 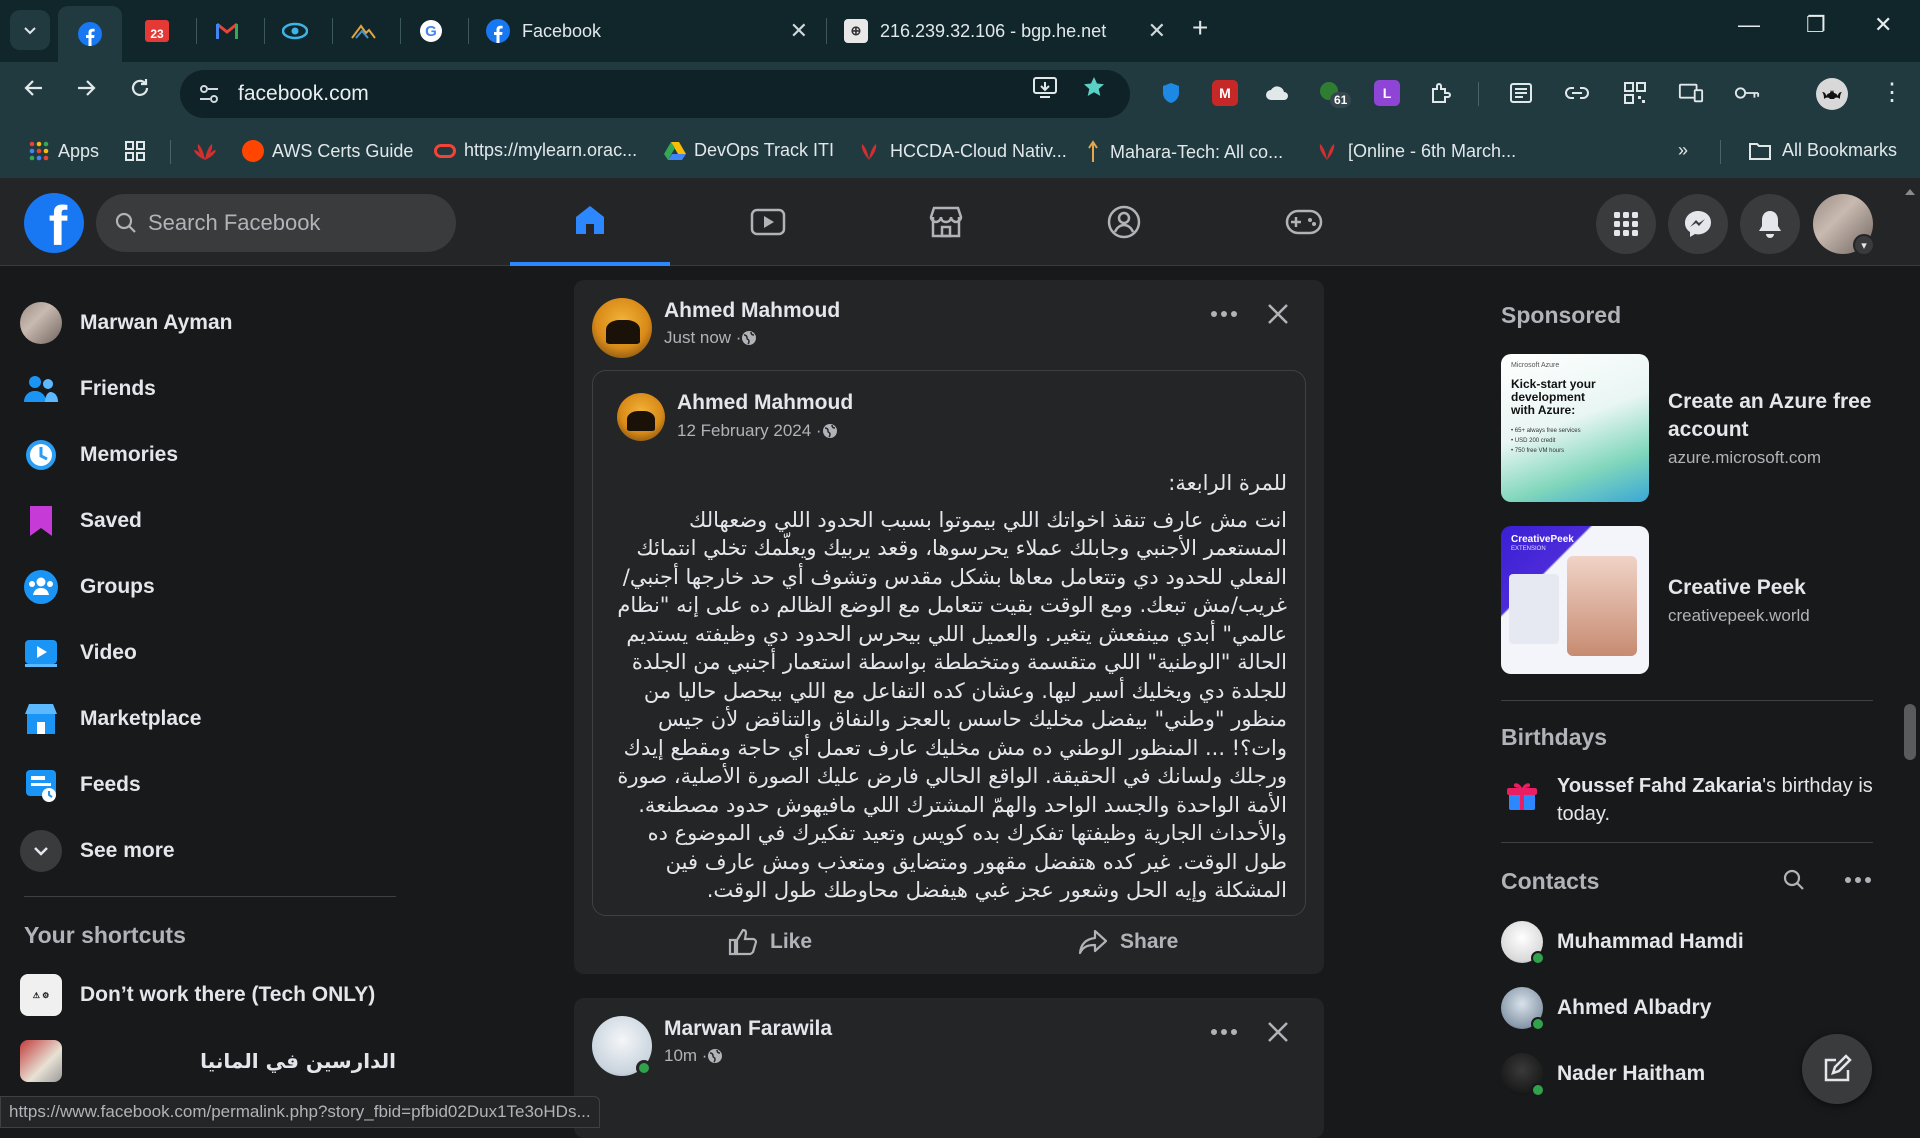 I want to click on extension-shield-icon, so click(x=1171, y=93).